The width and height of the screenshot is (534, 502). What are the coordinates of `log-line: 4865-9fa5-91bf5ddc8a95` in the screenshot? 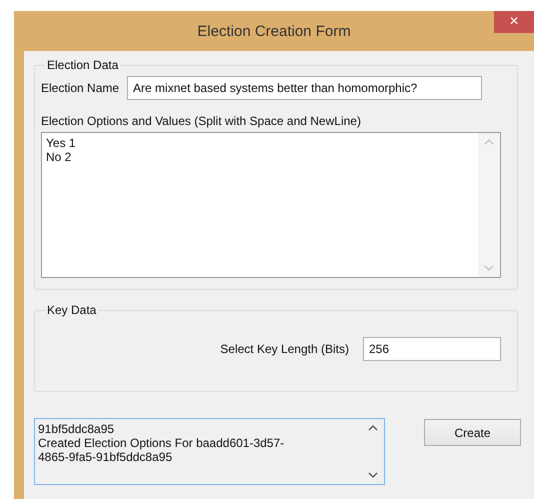 It's located at (106, 457).